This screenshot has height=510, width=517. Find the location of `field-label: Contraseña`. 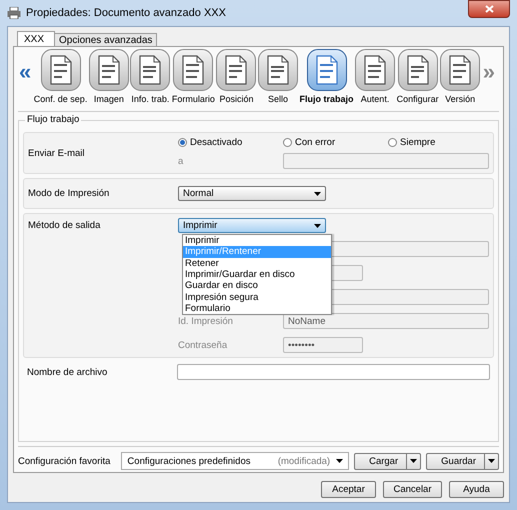

field-label: Contraseña is located at coordinates (203, 345).